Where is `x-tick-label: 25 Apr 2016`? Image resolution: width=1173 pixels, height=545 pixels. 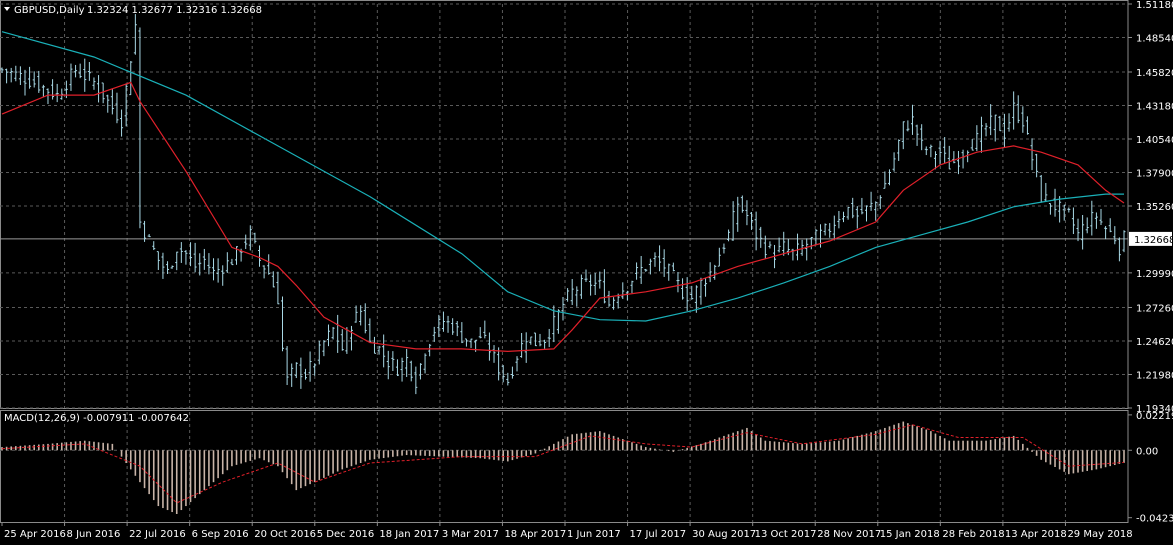 x-tick-label: 25 Apr 2016 is located at coordinates (35, 534).